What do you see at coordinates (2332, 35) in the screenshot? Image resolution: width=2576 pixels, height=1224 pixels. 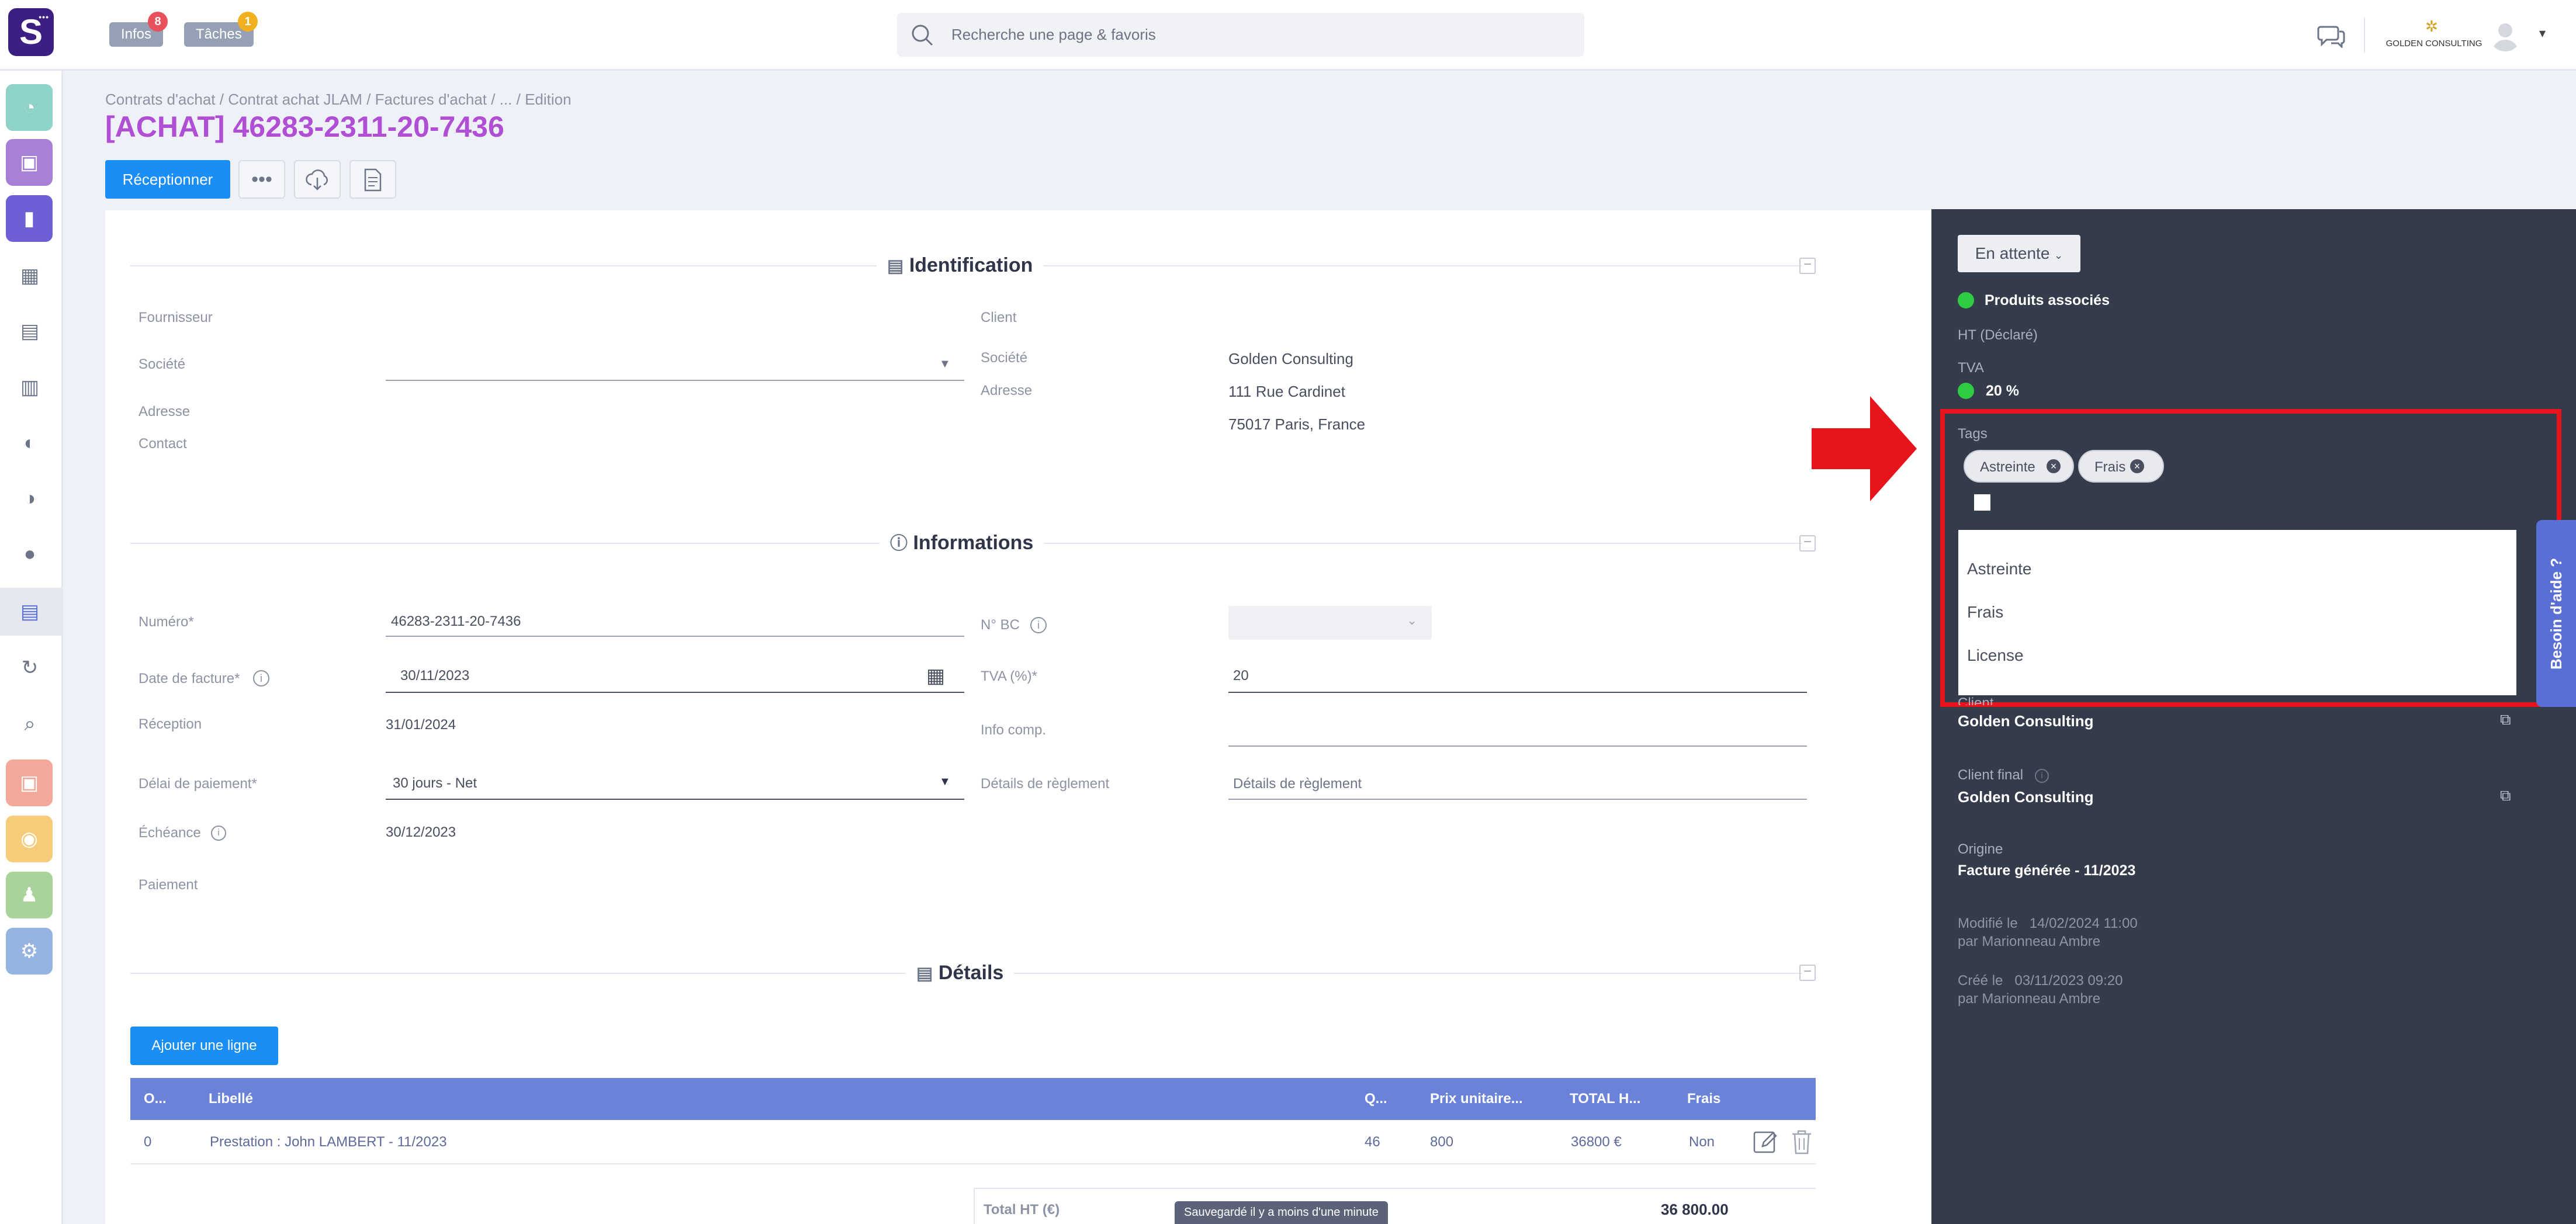 I see `chat-icon` at bounding box center [2332, 35].